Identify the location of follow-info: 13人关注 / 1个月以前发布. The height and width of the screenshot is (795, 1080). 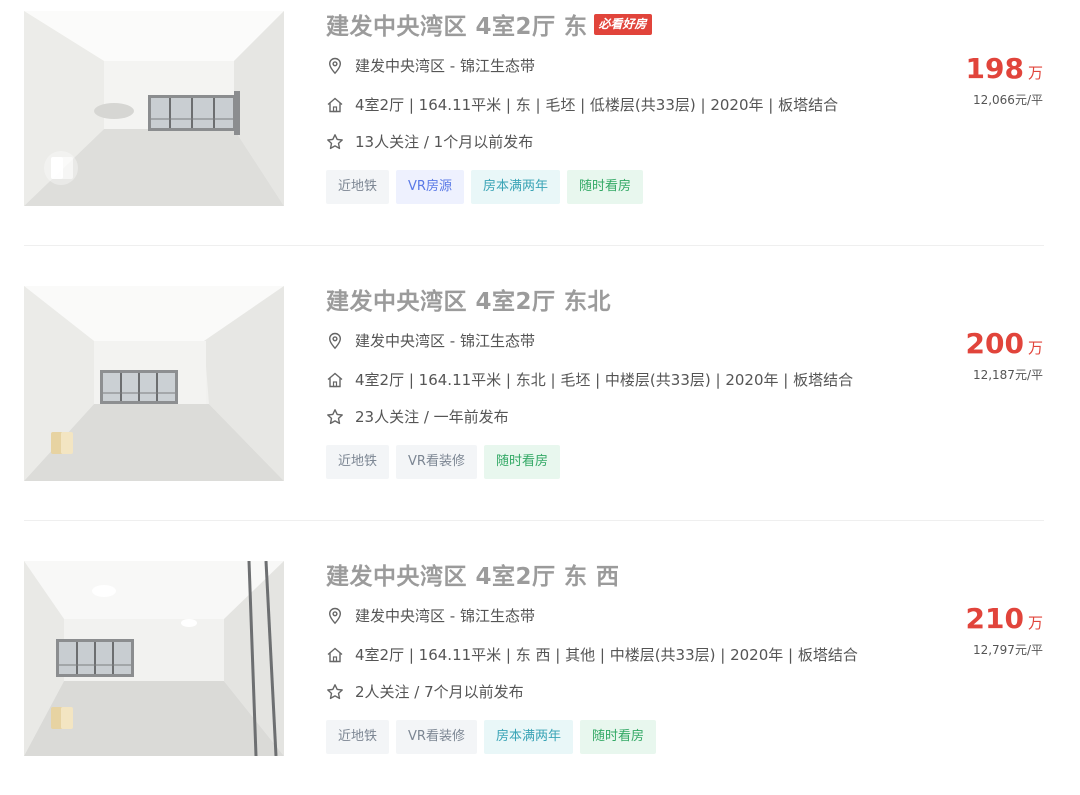
(444, 142).